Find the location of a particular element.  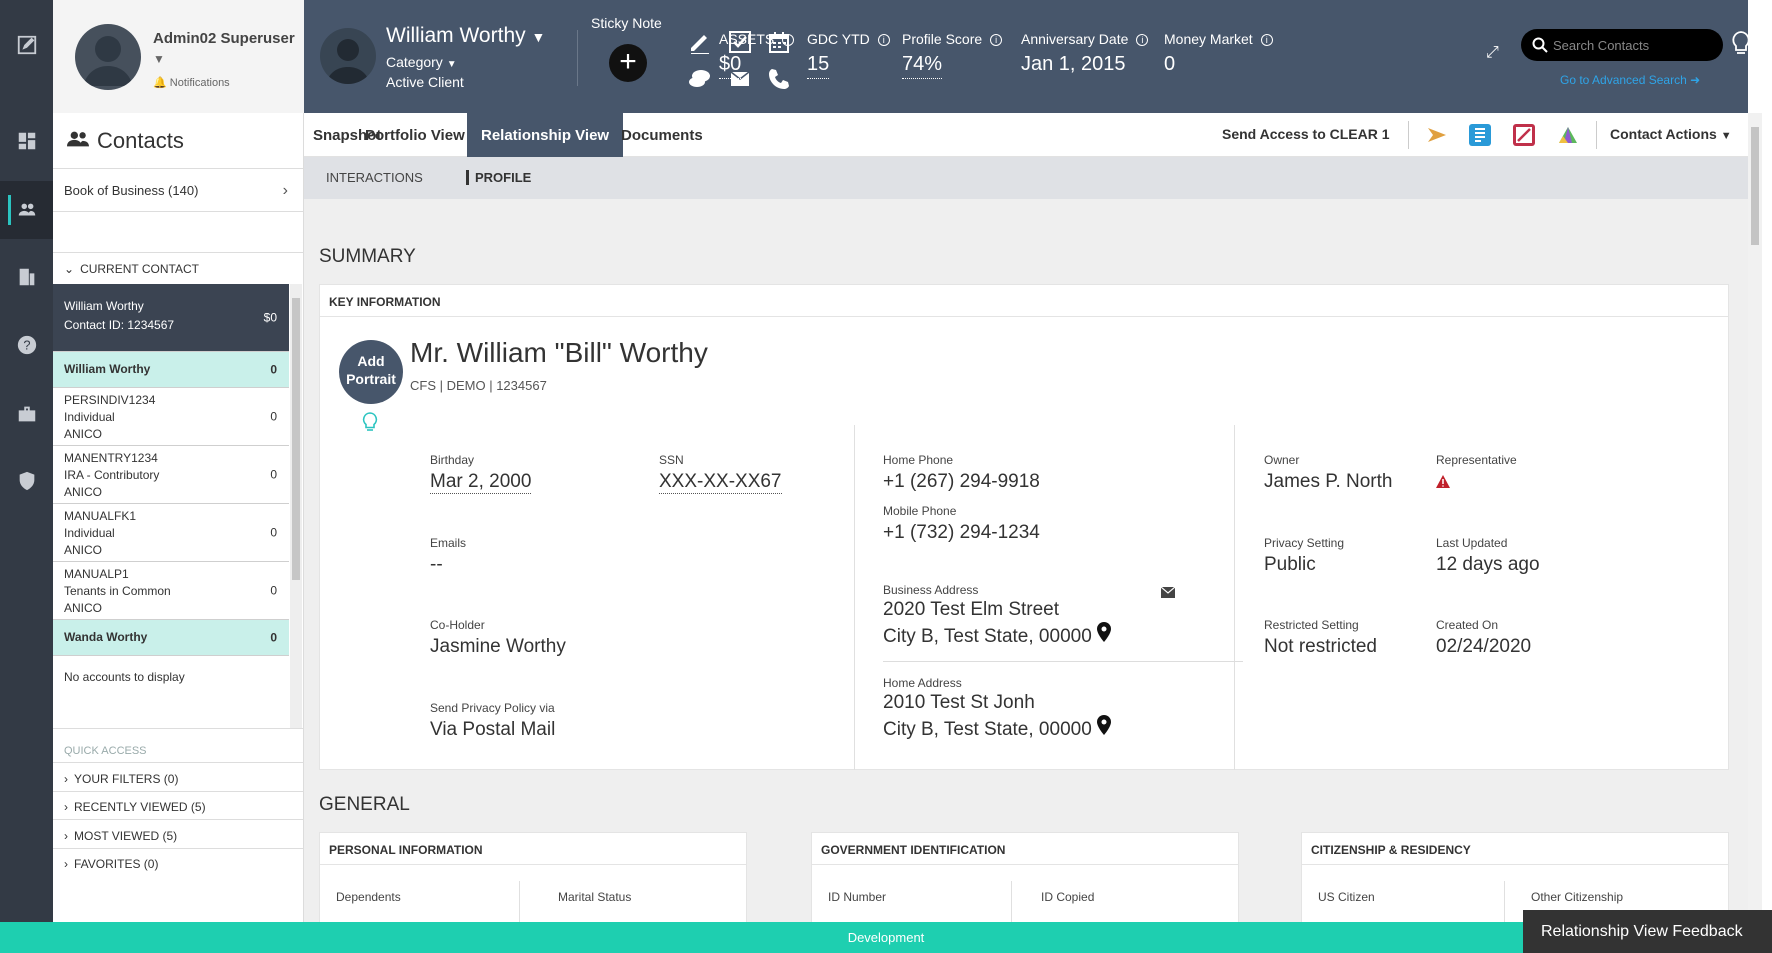

category-dropdown: Category ▼ is located at coordinates (421, 62).